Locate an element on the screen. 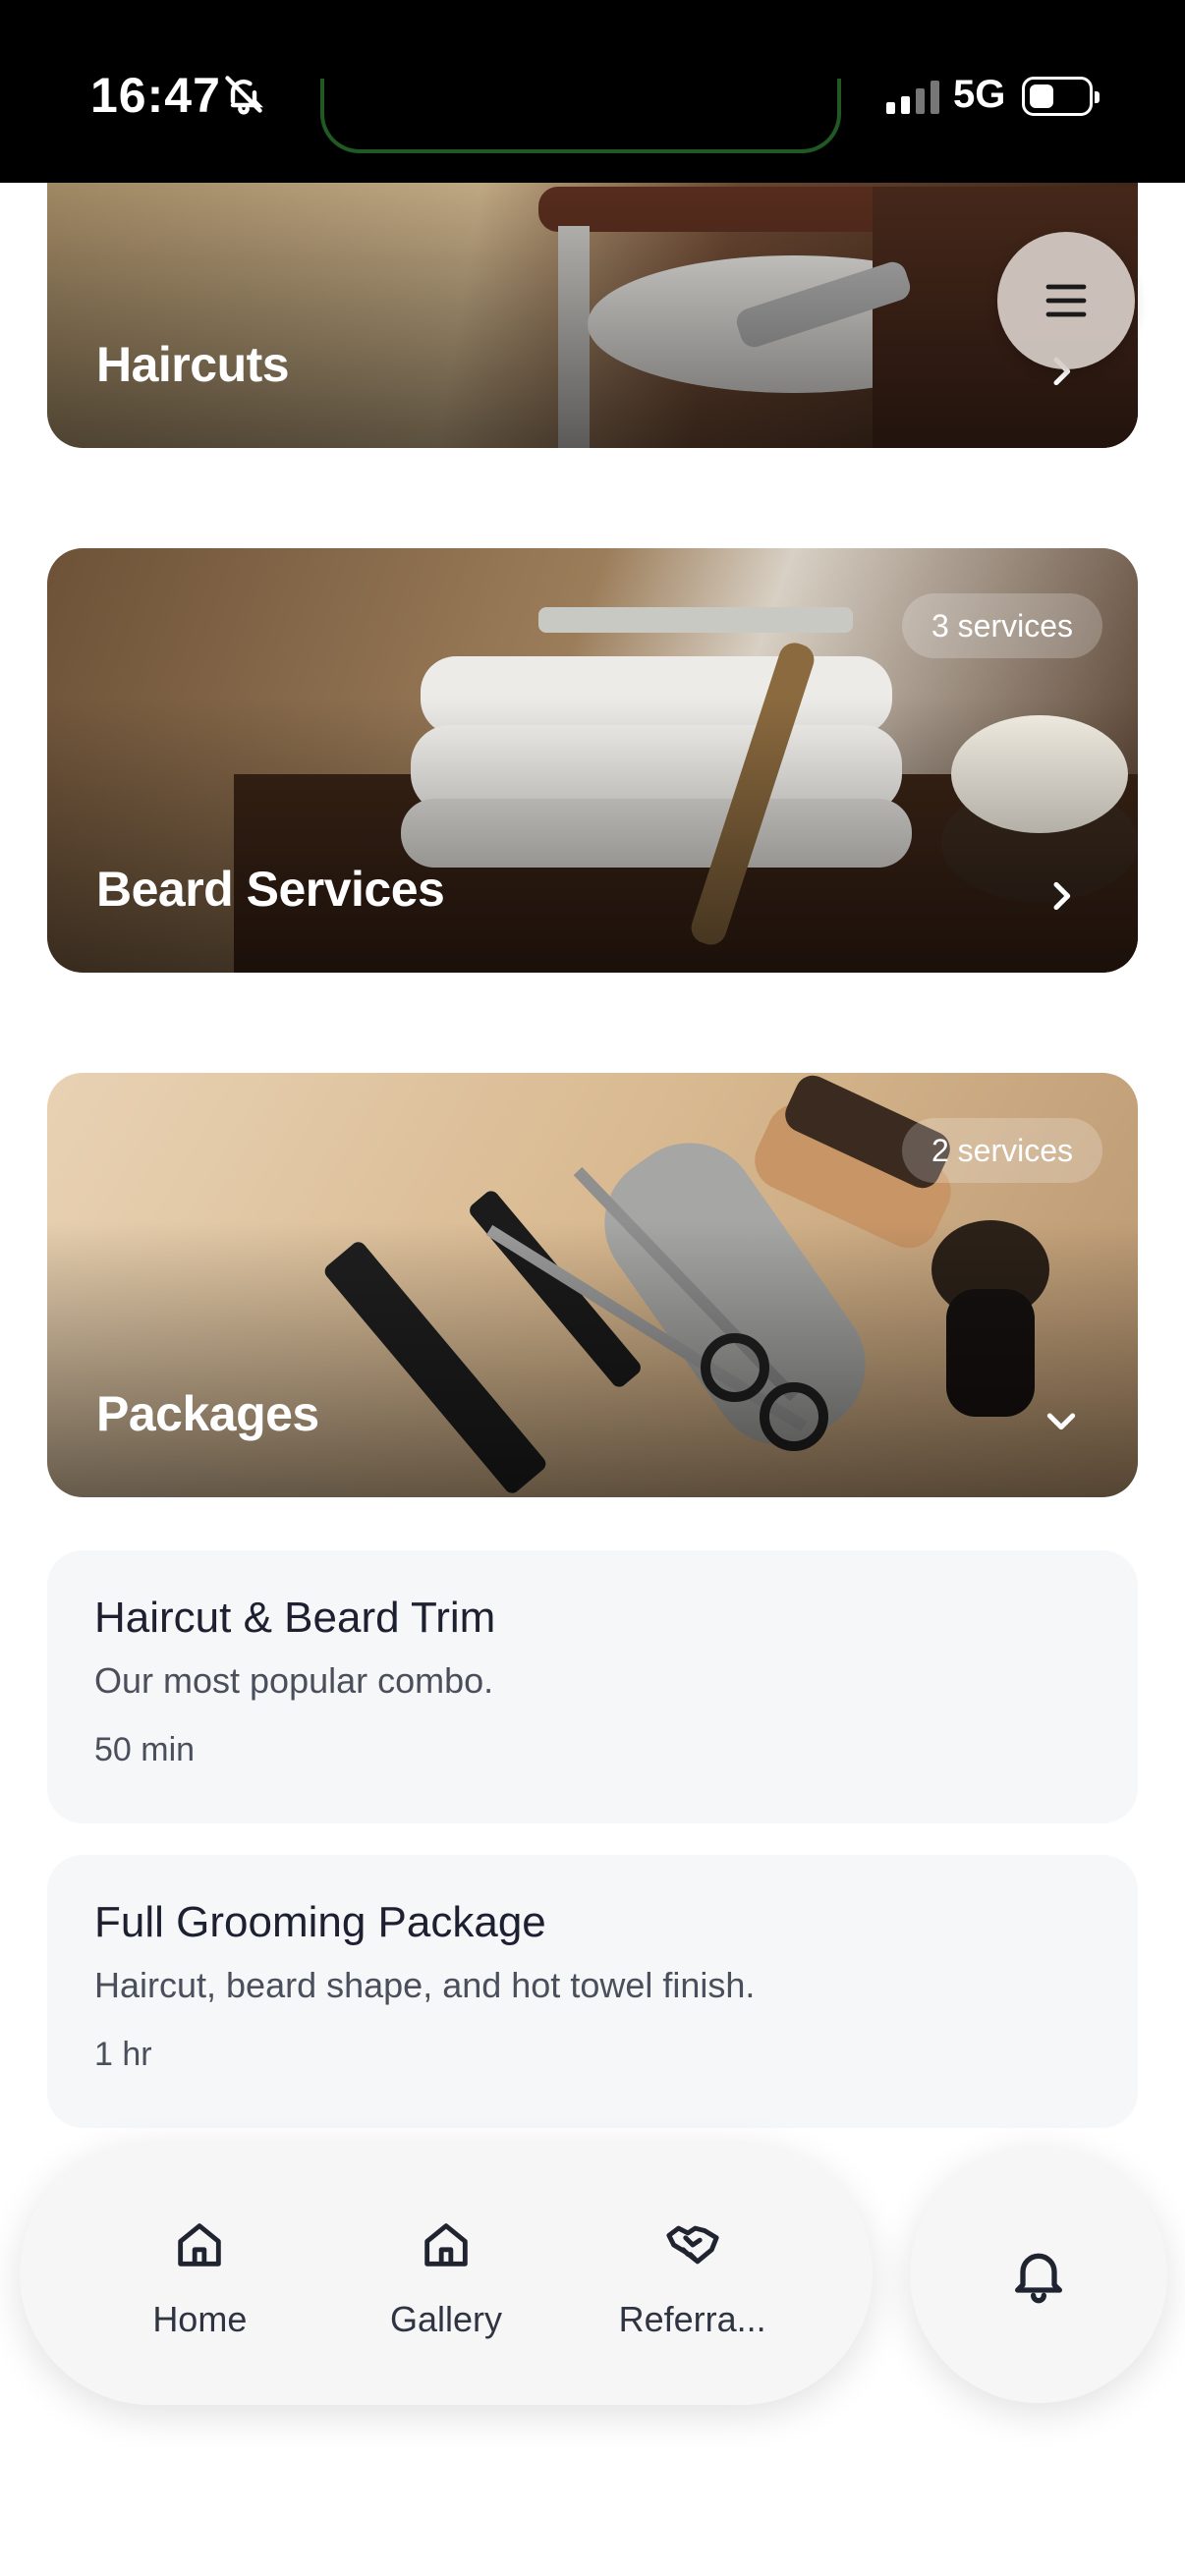 Image resolution: width=1185 pixels, height=2576 pixels. category-title: Beard Services is located at coordinates (271, 889).